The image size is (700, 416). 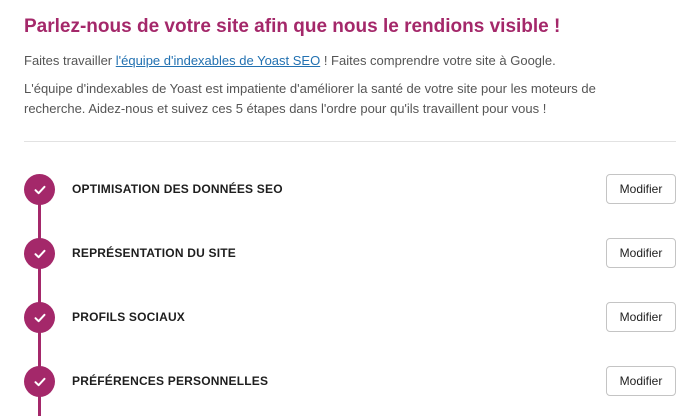 I want to click on indexables-team-link: l'équipe d'indexables de Yoast SEO, so click(x=218, y=60).